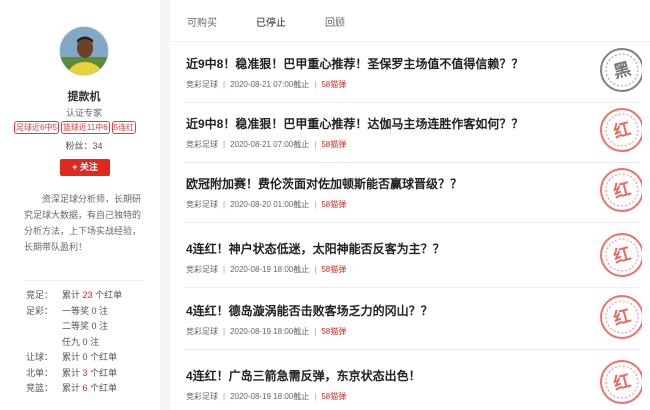 The height and width of the screenshot is (410, 650). Describe the element at coordinates (335, 21) in the screenshot. I see `tab-review: 回顾` at that location.